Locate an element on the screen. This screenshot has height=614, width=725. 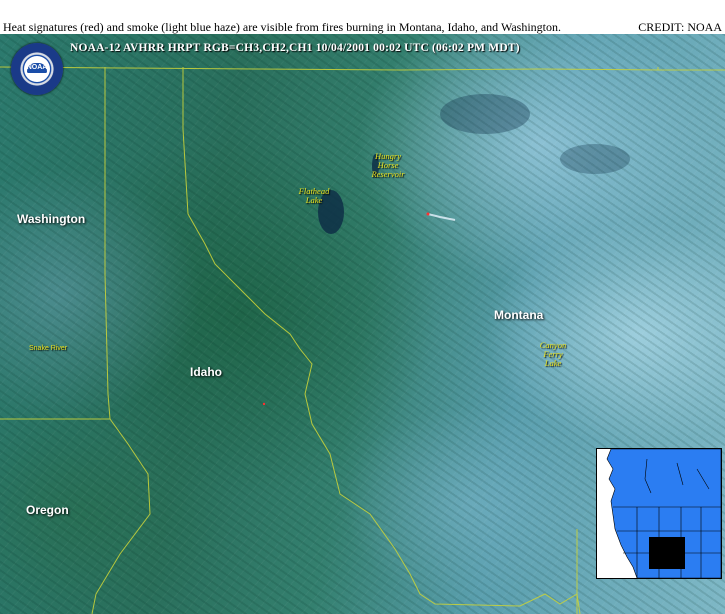
fire-smoke-plume is located at coordinates (441, 217).